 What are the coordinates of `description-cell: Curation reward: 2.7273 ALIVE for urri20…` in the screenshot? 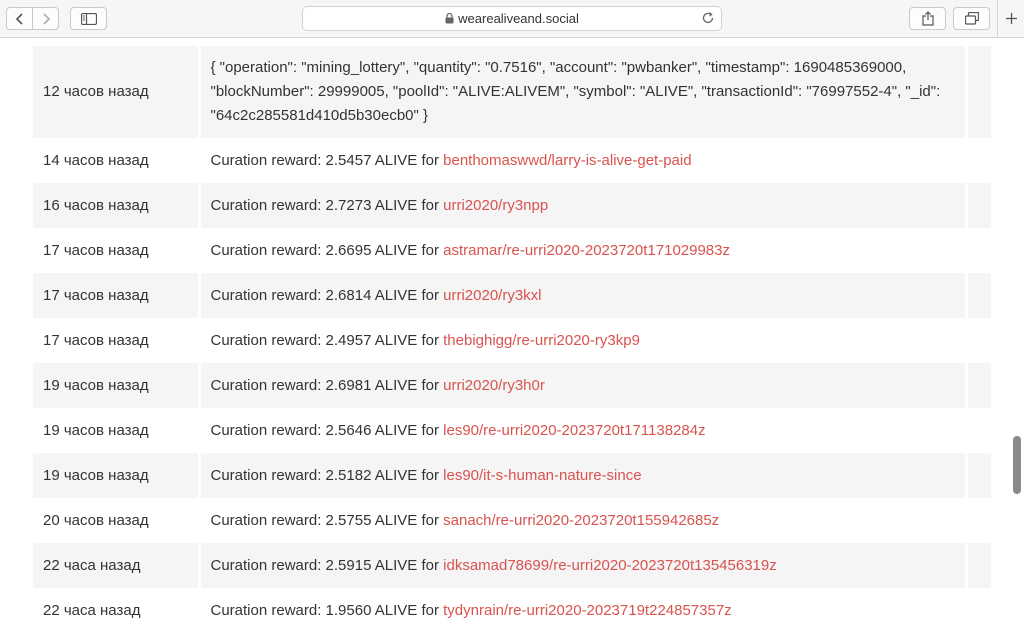 It's located at (583, 205).